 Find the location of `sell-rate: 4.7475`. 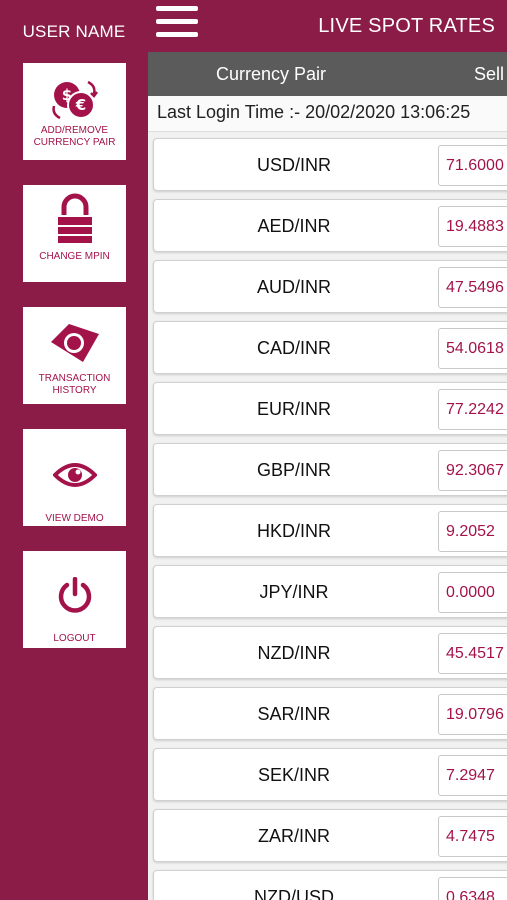

sell-rate: 4.7475 is located at coordinates (472, 836).